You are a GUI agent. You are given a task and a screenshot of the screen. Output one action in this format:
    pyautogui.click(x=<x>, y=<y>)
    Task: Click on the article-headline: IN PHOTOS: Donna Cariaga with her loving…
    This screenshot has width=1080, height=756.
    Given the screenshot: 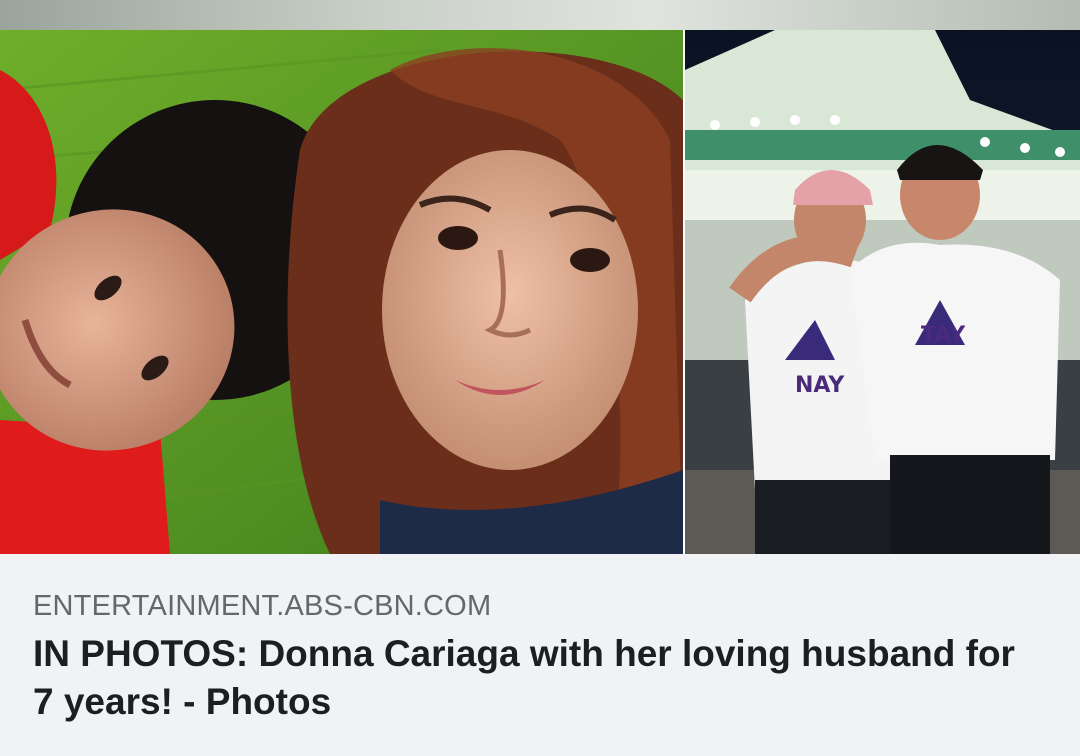 What is the action you would take?
    pyautogui.click(x=538, y=678)
    